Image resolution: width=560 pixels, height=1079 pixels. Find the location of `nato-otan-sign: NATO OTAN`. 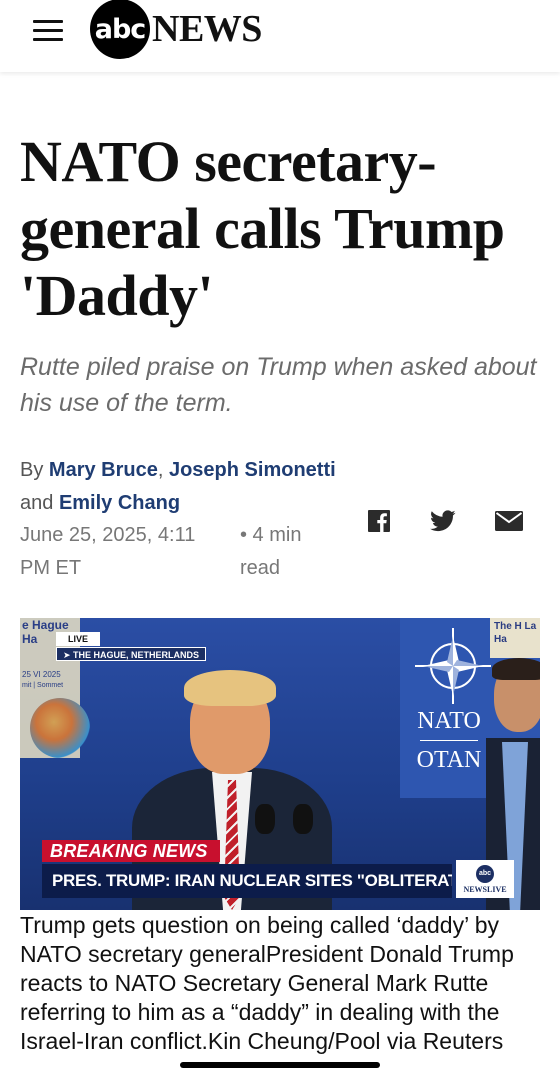

nato-otan-sign: NATO OTAN is located at coordinates (449, 740).